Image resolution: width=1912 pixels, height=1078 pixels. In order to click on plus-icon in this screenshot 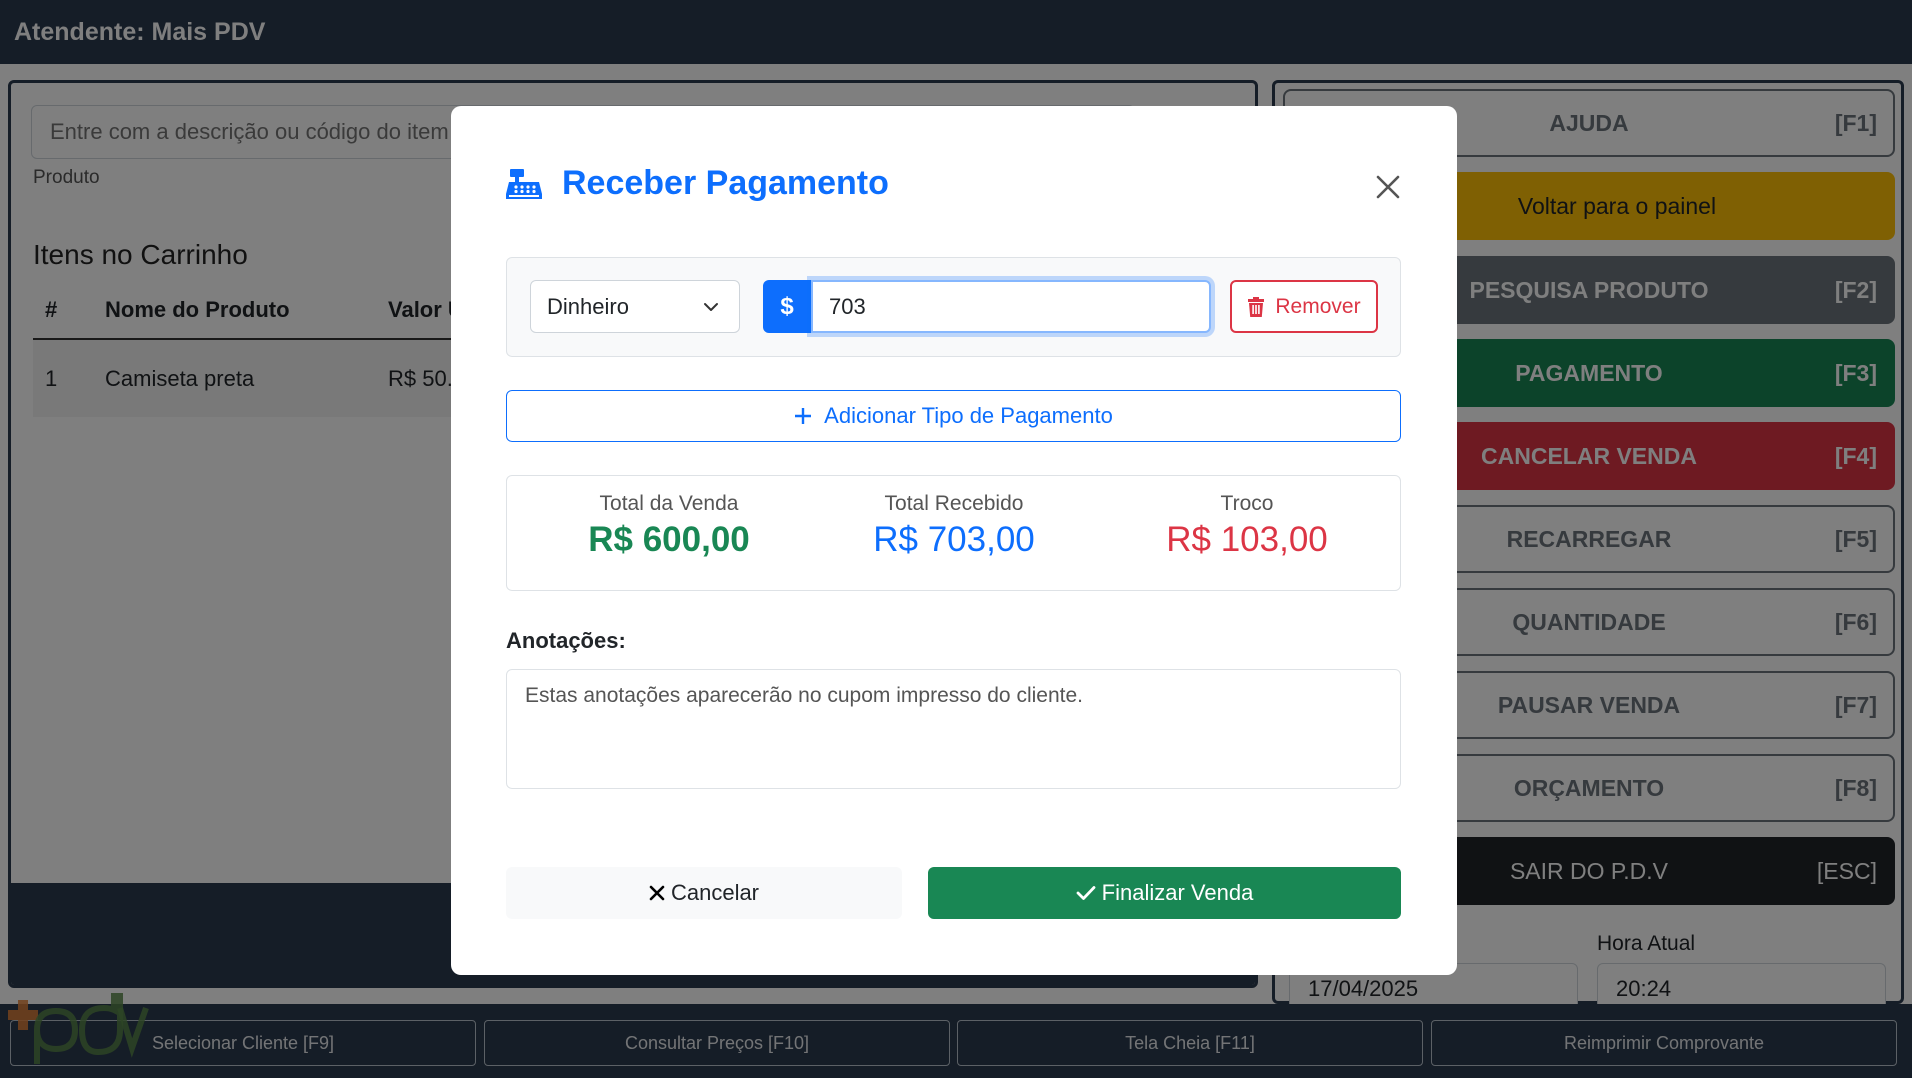, I will do `click(803, 416)`.